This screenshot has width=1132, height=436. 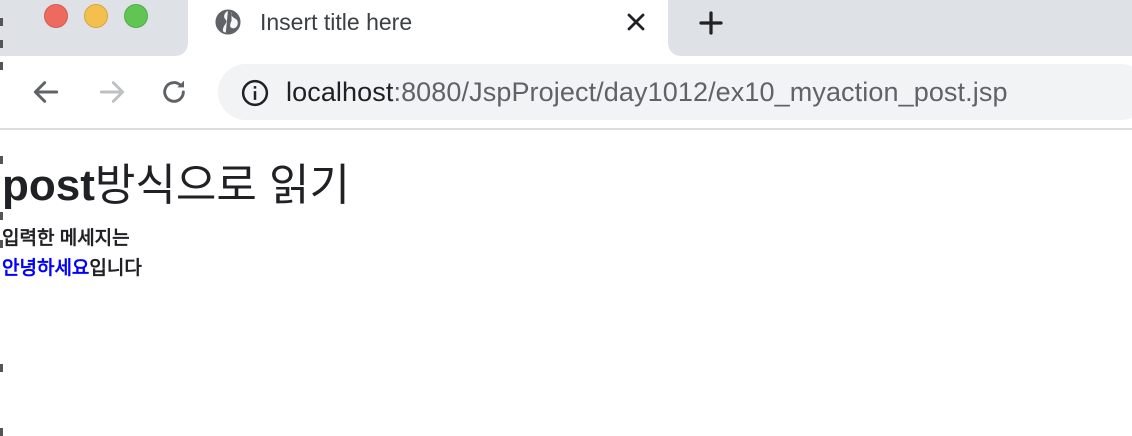 What do you see at coordinates (136, 16) in the screenshot?
I see `zoom-window-button` at bounding box center [136, 16].